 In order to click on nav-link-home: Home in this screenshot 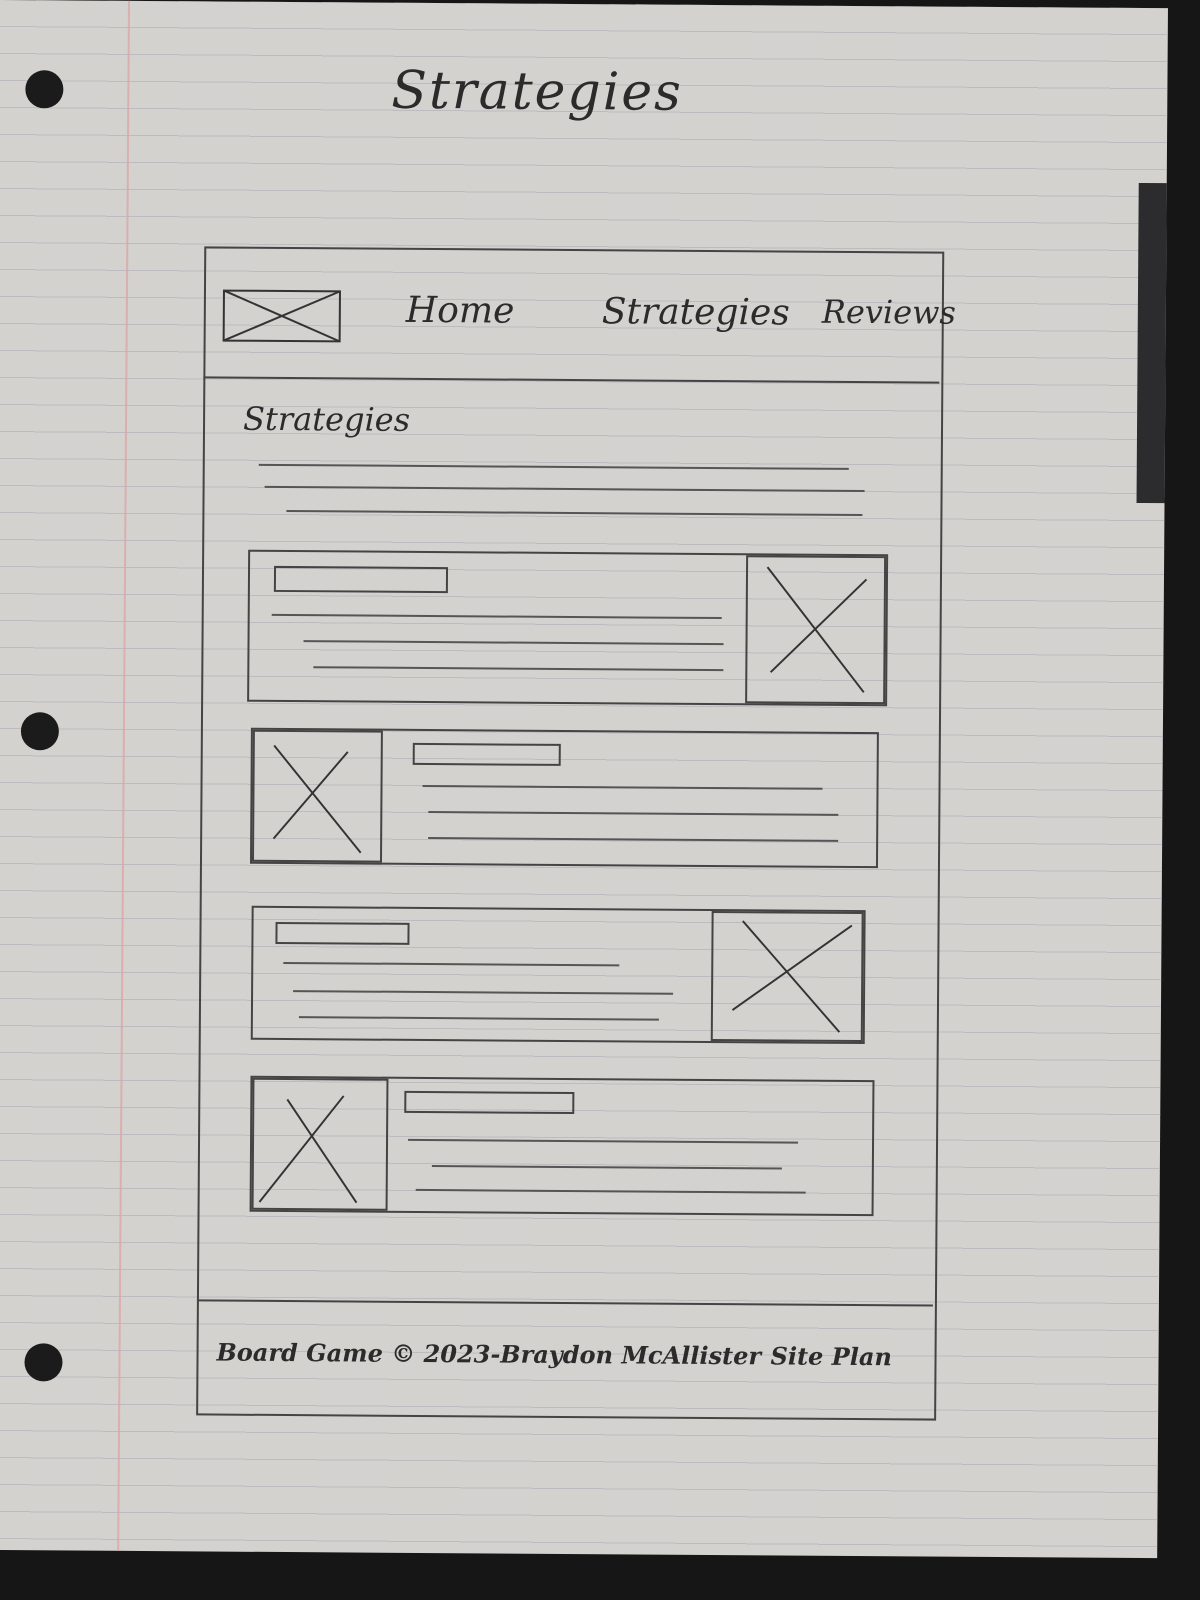, I will do `click(460, 311)`.